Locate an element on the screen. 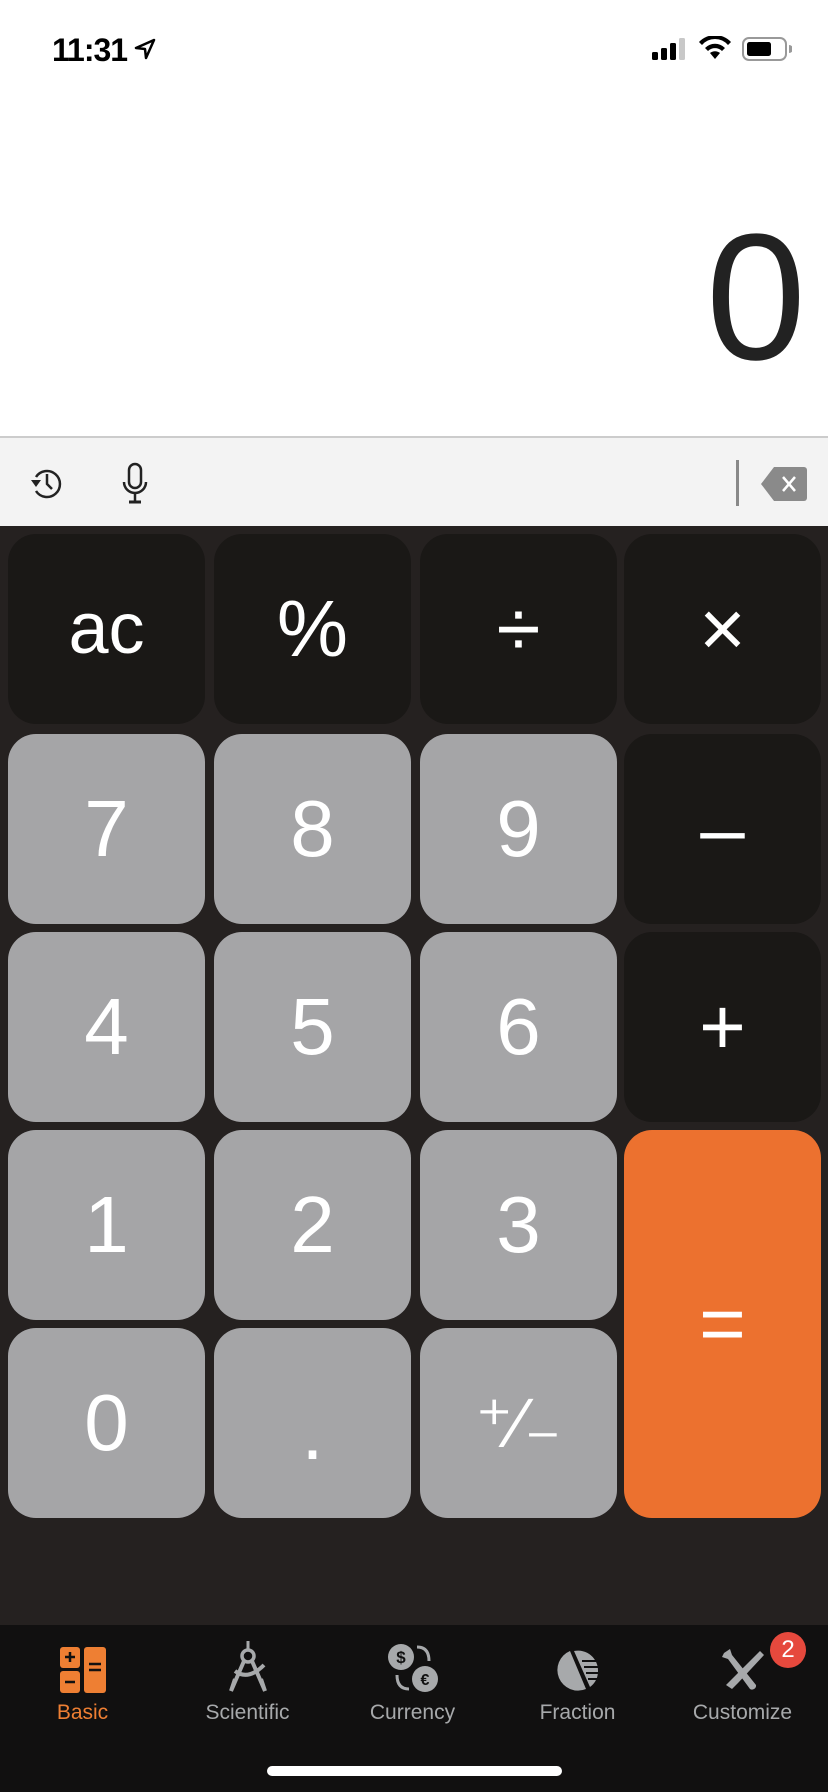 The image size is (828, 1792). add-key: + is located at coordinates (722, 1027).